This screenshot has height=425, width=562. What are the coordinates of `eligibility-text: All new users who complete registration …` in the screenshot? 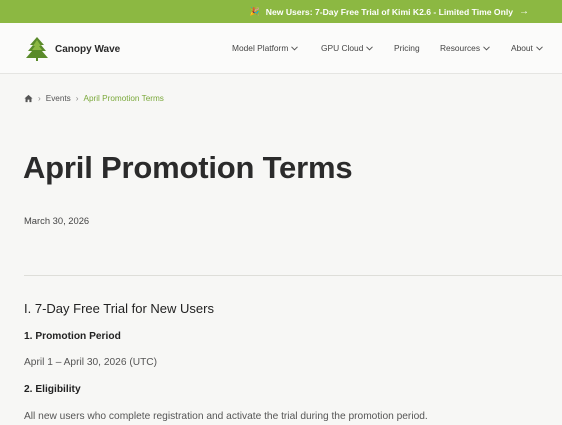 It's located at (226, 416).